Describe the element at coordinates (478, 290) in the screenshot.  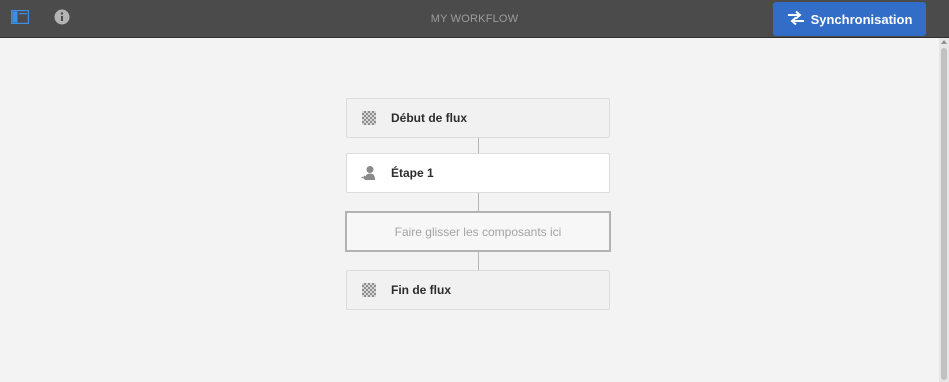
I see `flow-end-node: Fin de flux` at that location.